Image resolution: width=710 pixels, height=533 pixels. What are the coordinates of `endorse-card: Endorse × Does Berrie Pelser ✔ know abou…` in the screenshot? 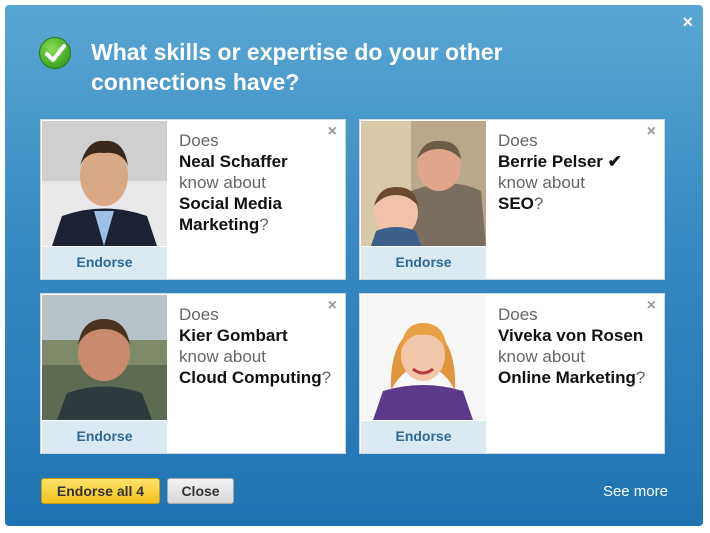 It's located at (512, 199).